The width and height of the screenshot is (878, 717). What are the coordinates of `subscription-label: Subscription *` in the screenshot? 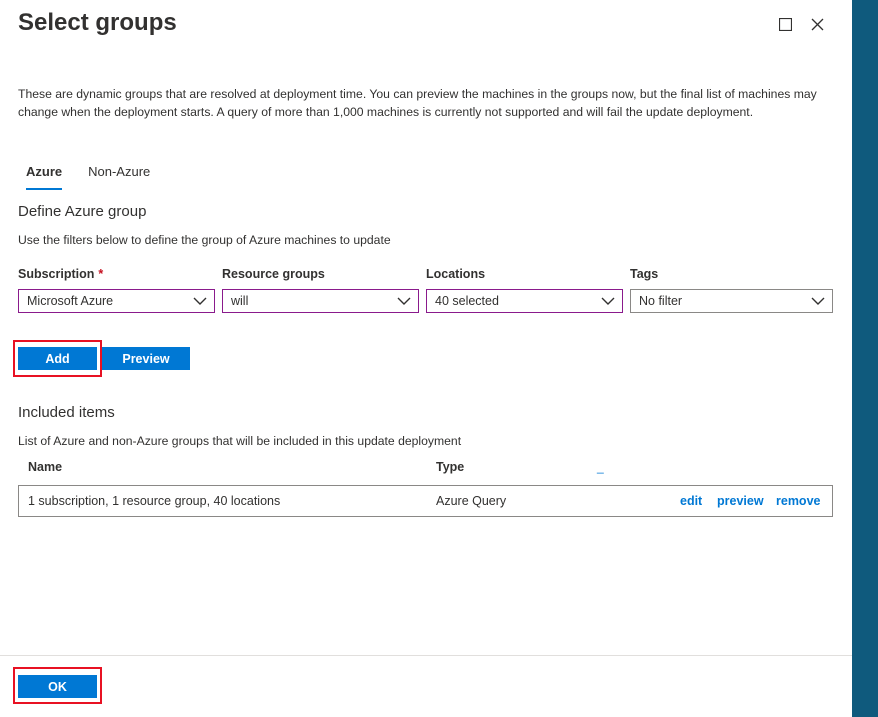 It's located at (60, 274).